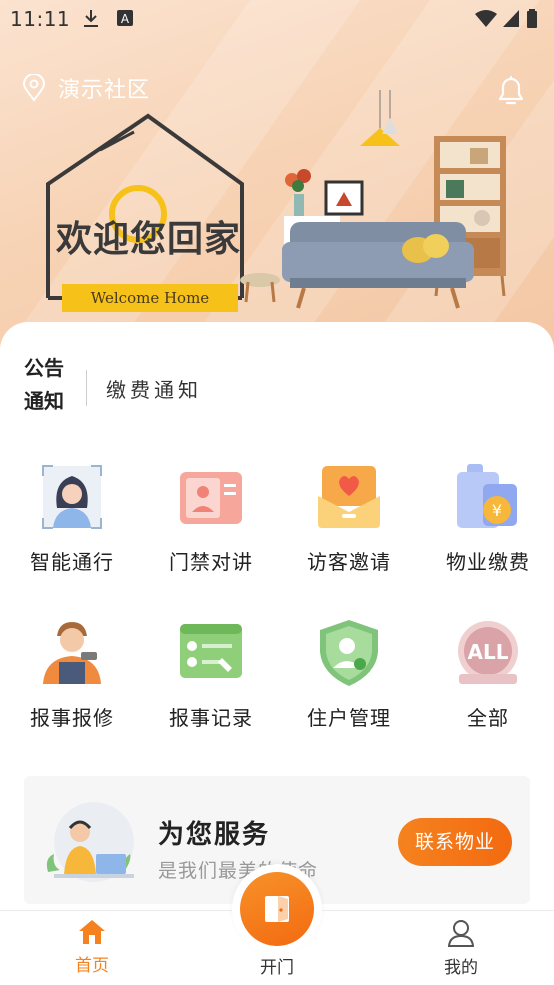 Image resolution: width=554 pixels, height=985 pixels. What do you see at coordinates (149, 239) in the screenshot?
I see `welcome-title: 欢迎您回家` at bounding box center [149, 239].